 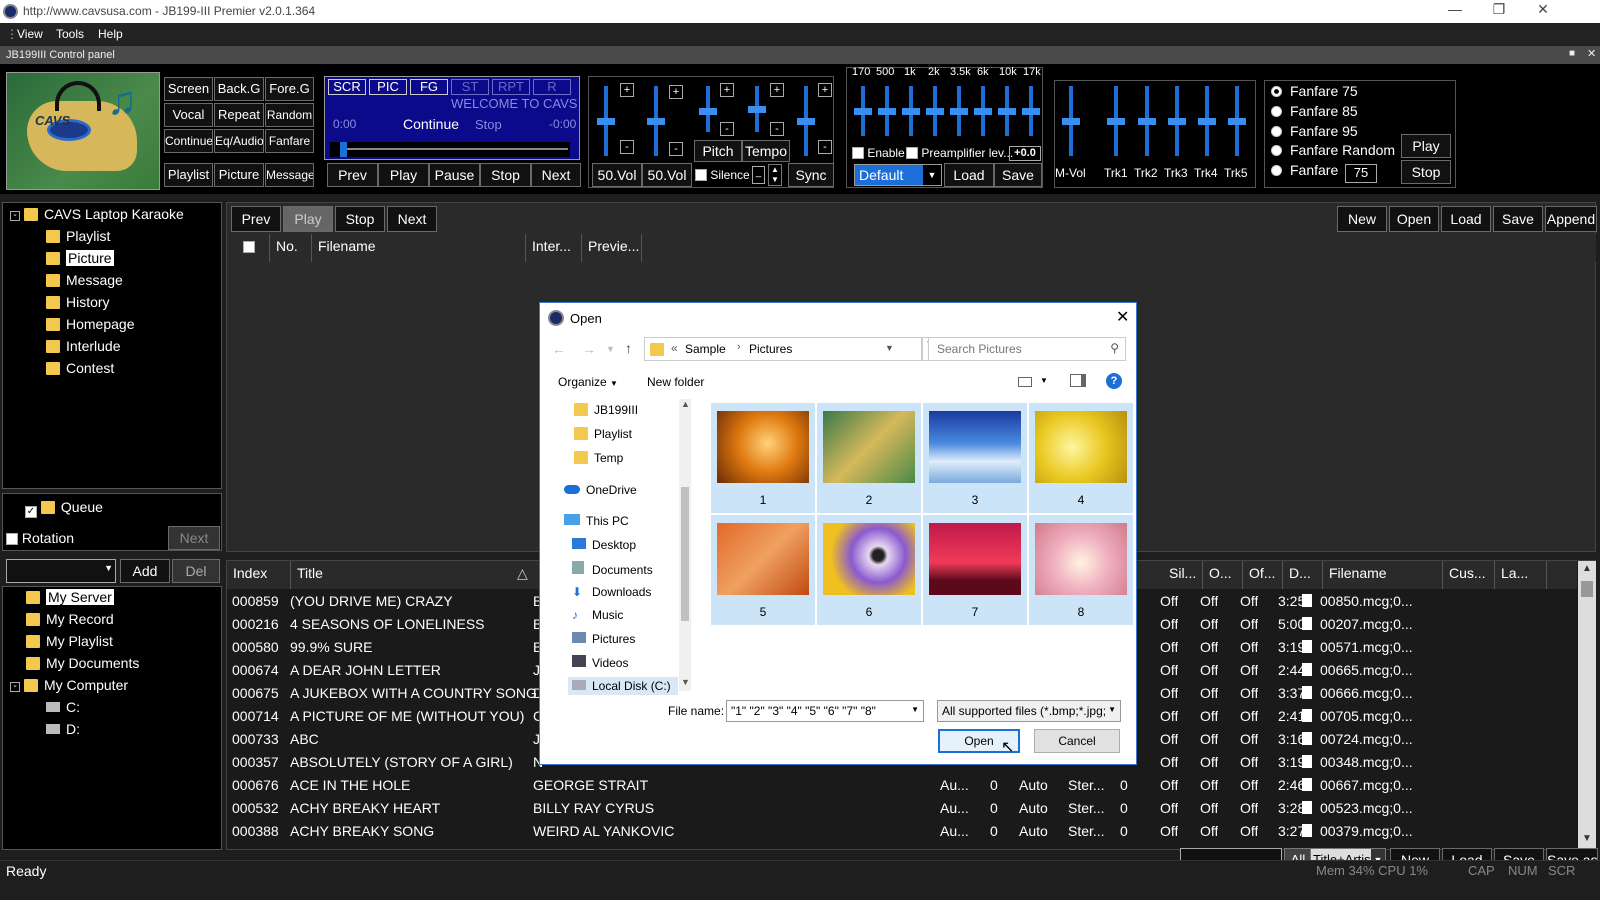 I want to click on scroll-thumb, so click(x=685, y=554).